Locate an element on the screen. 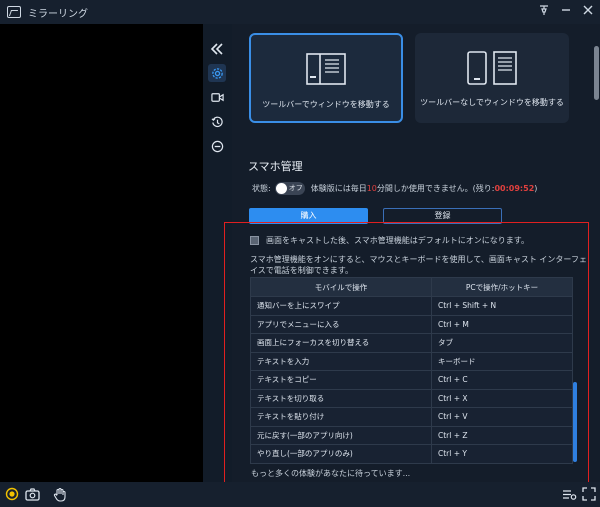  auto-enable-checkbox is located at coordinates (254, 240).